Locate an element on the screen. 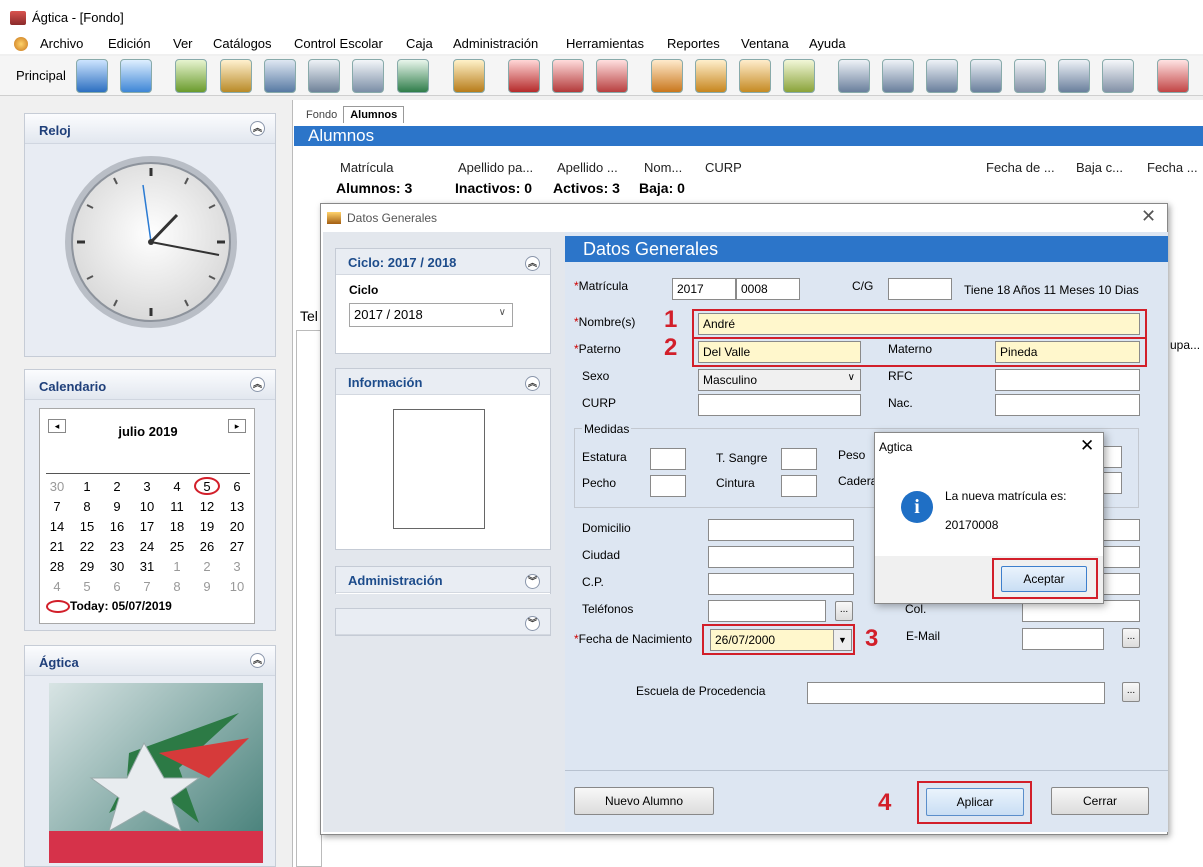  calendar-day: 23 is located at coordinates (117, 546).